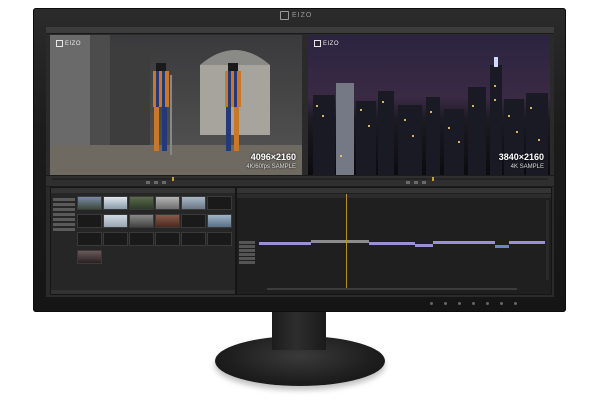 The height and width of the screenshot is (401, 600). Describe the element at coordinates (515, 303) in the screenshot. I see `power-button` at that location.